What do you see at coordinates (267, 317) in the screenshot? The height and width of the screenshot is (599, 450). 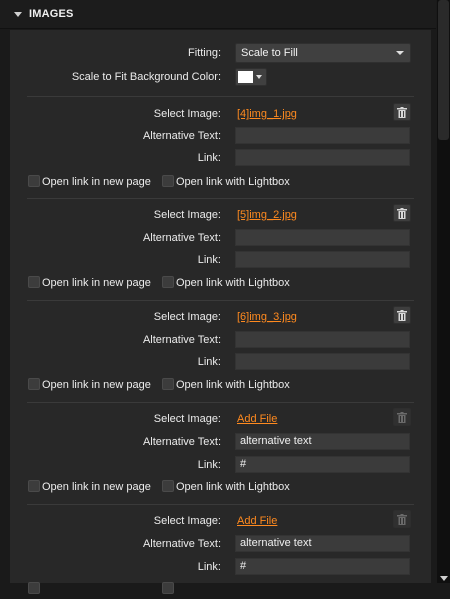 I see `image-file-link: [6]img_3.jpg` at bounding box center [267, 317].